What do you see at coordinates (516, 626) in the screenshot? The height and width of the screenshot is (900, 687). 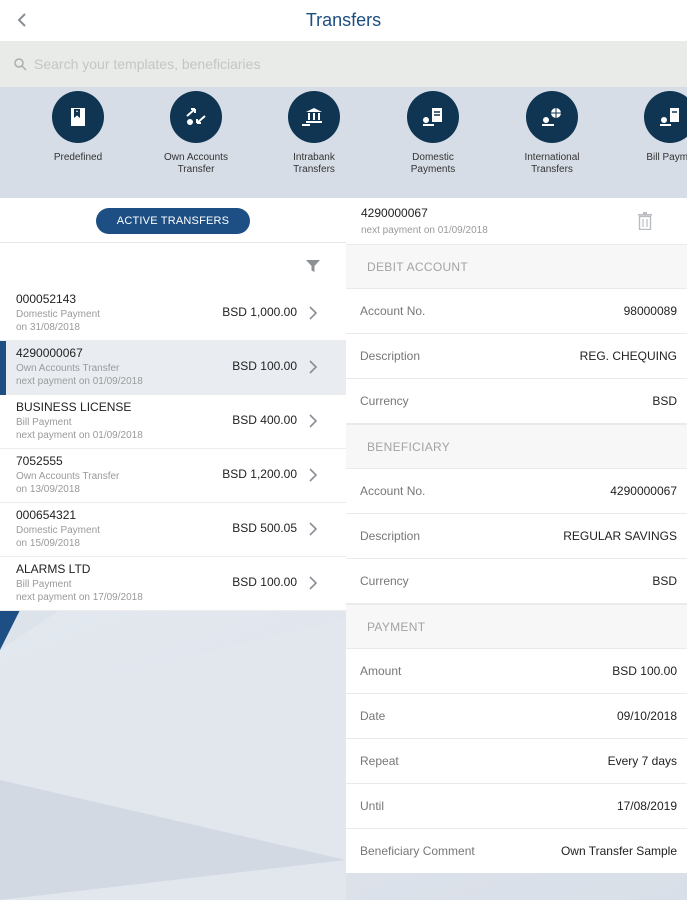 I see `payment-header: PAYMENT` at bounding box center [516, 626].